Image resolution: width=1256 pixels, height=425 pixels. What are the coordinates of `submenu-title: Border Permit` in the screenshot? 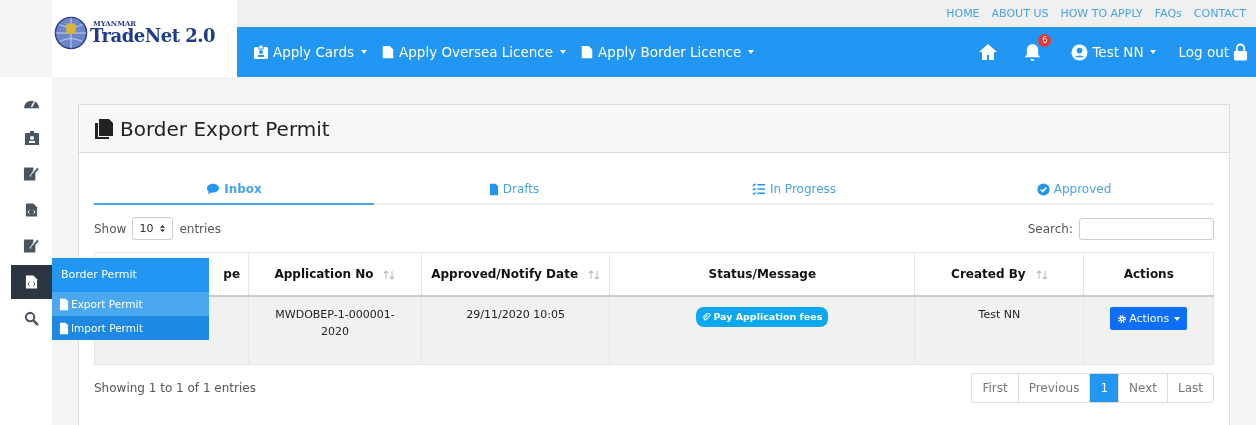 It's located at (130, 275).